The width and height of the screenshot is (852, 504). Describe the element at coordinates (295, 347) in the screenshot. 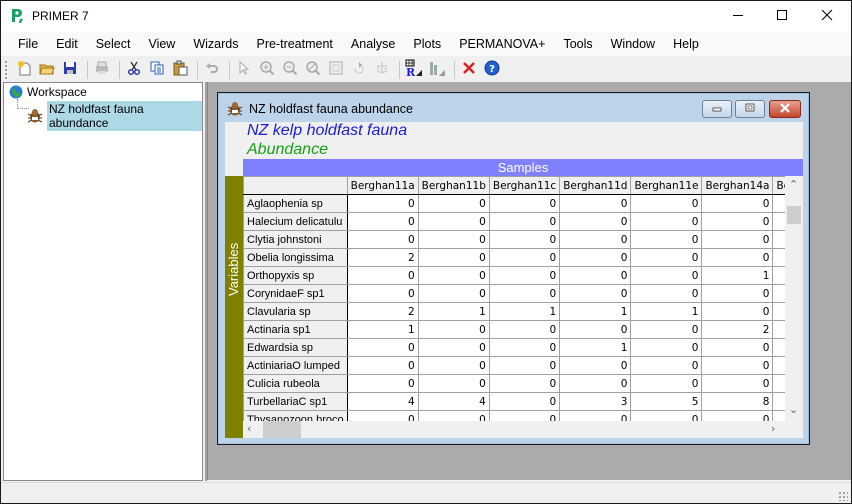

I see `row-header: Edwardsia sp` at that location.